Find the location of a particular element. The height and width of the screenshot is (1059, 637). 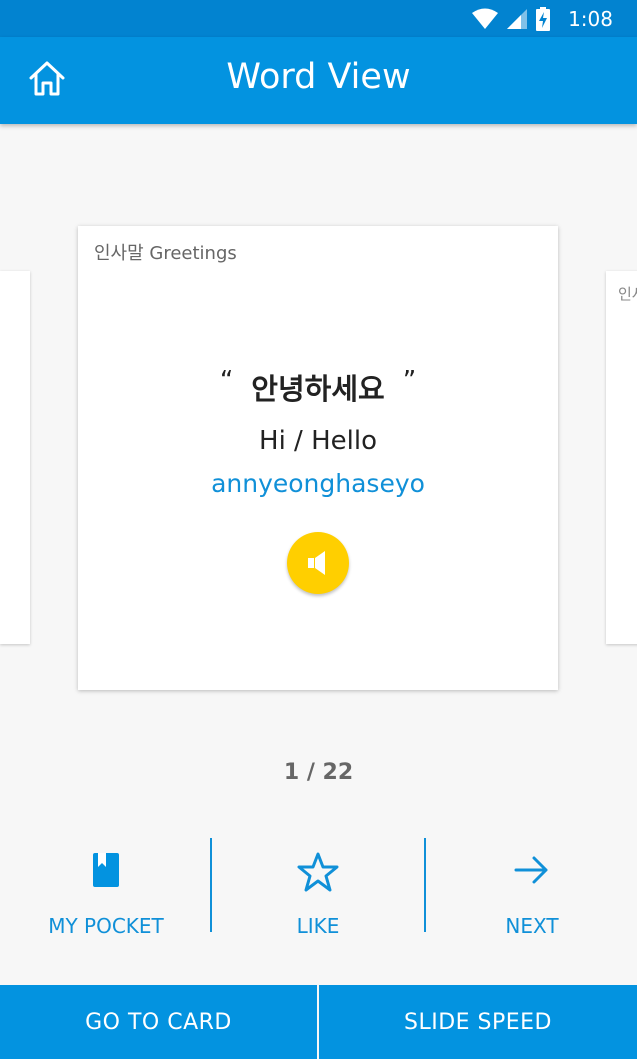

status-time: 1:08 is located at coordinates (590, 18).